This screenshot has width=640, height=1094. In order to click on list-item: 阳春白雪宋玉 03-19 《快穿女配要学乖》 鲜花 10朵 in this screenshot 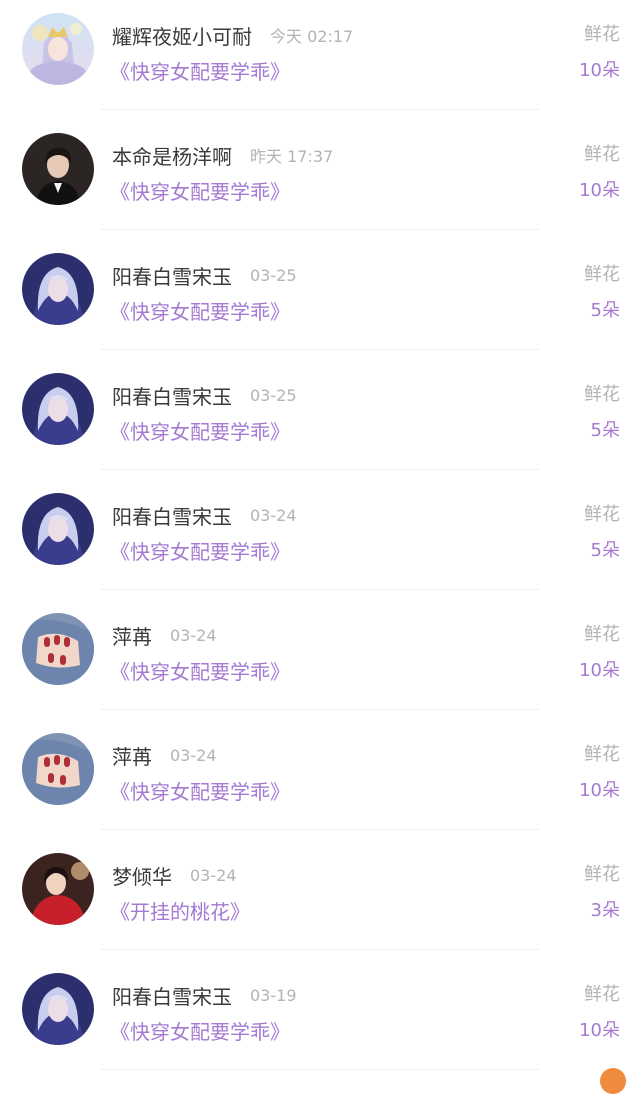, I will do `click(320, 1020)`.